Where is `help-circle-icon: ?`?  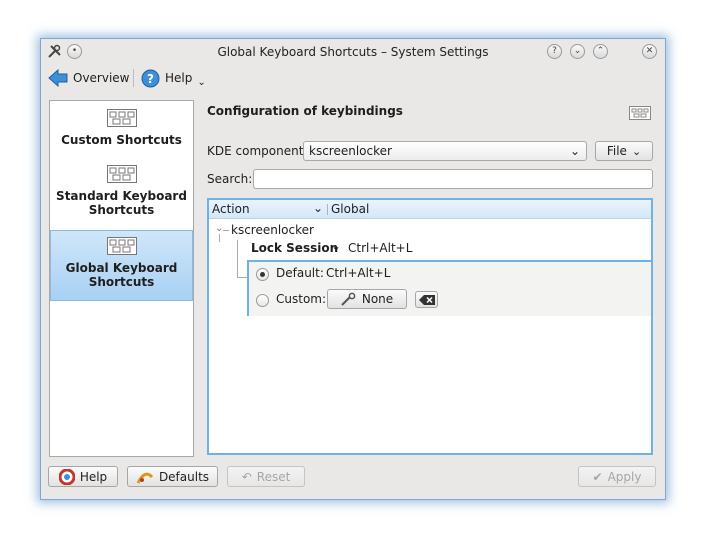
help-circle-icon: ? is located at coordinates (150, 78).